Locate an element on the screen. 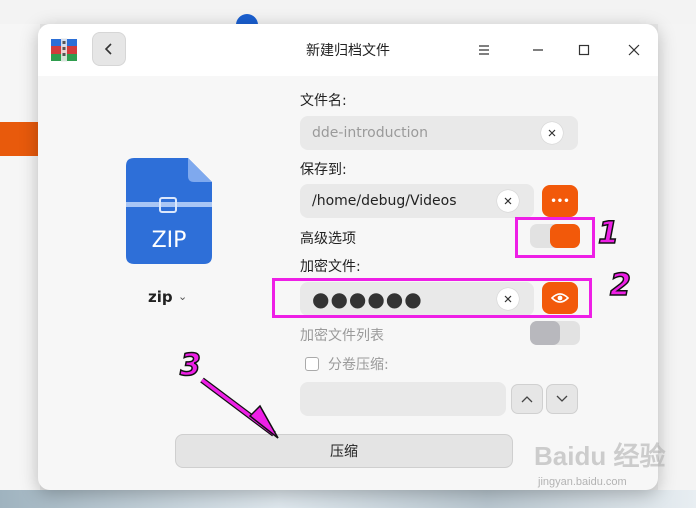 The height and width of the screenshot is (508, 696). filename-label: 文件名: is located at coordinates (323, 101).